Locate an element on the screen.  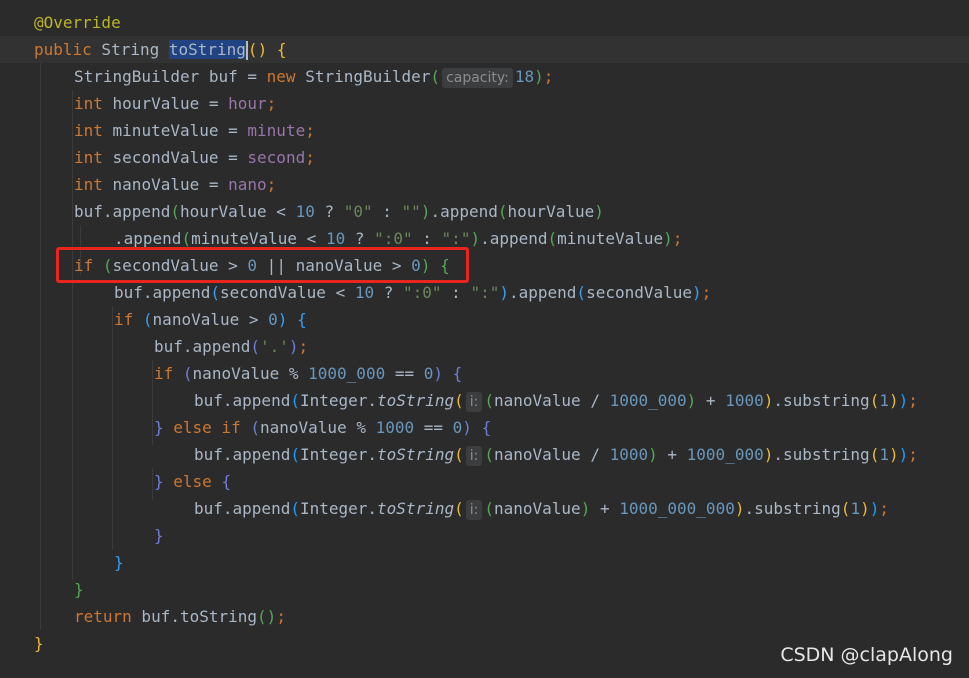
code-token: secondValue is located at coordinates (639, 292).